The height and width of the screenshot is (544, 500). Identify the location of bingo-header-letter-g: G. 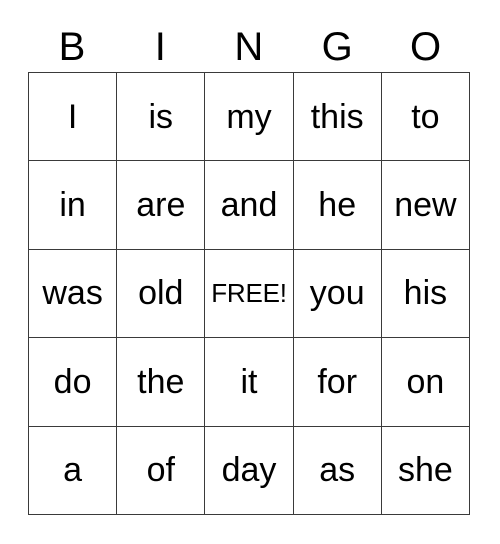
(337, 47).